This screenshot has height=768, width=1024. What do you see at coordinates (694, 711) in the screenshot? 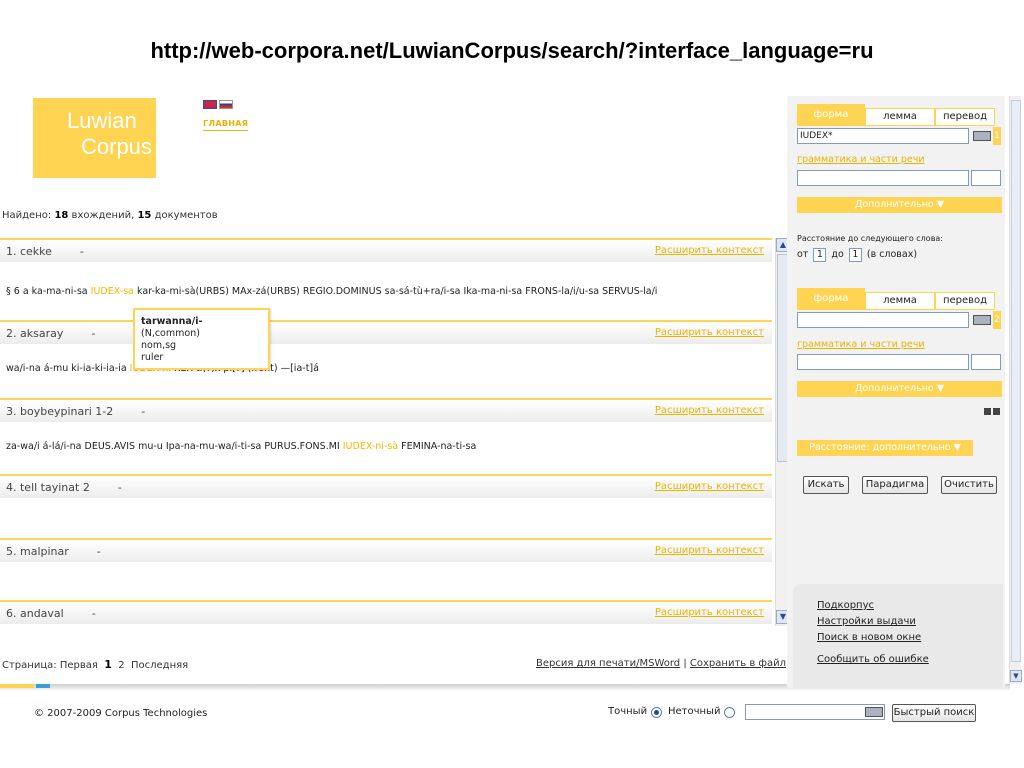
I see `inexact-label: Неточный` at bounding box center [694, 711].